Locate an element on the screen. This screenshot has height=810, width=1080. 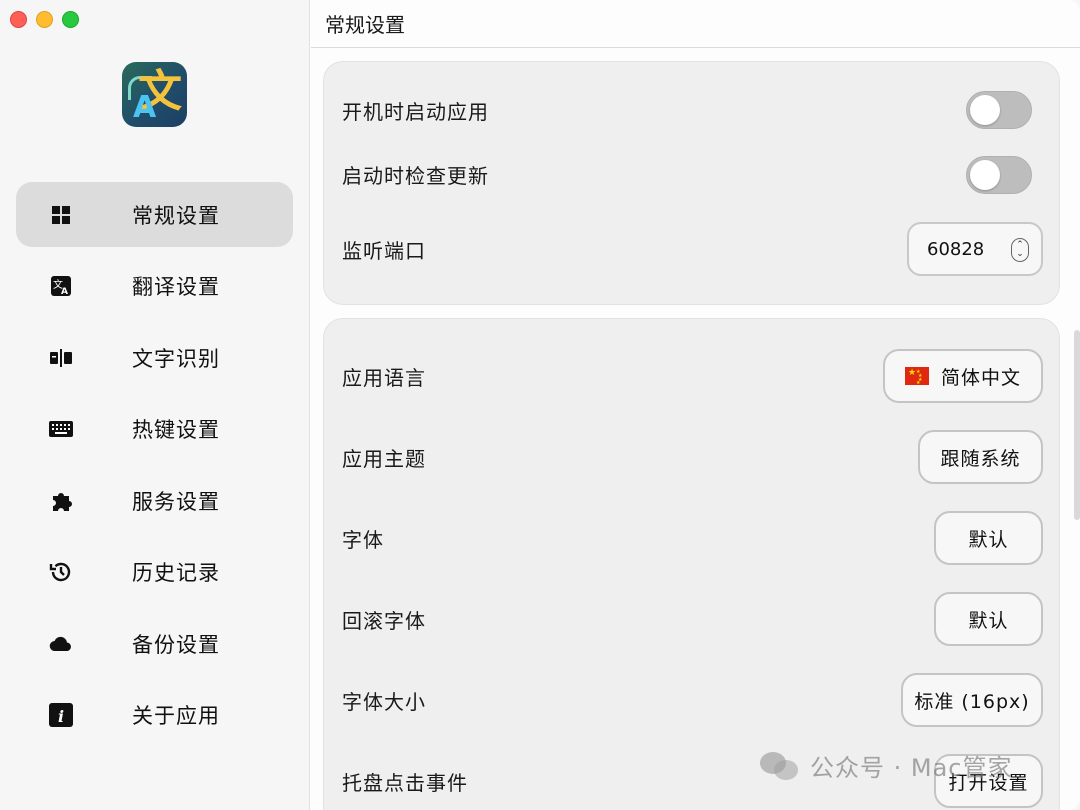
sidebar-item-label: 文字识别 is located at coordinates (176, 358).